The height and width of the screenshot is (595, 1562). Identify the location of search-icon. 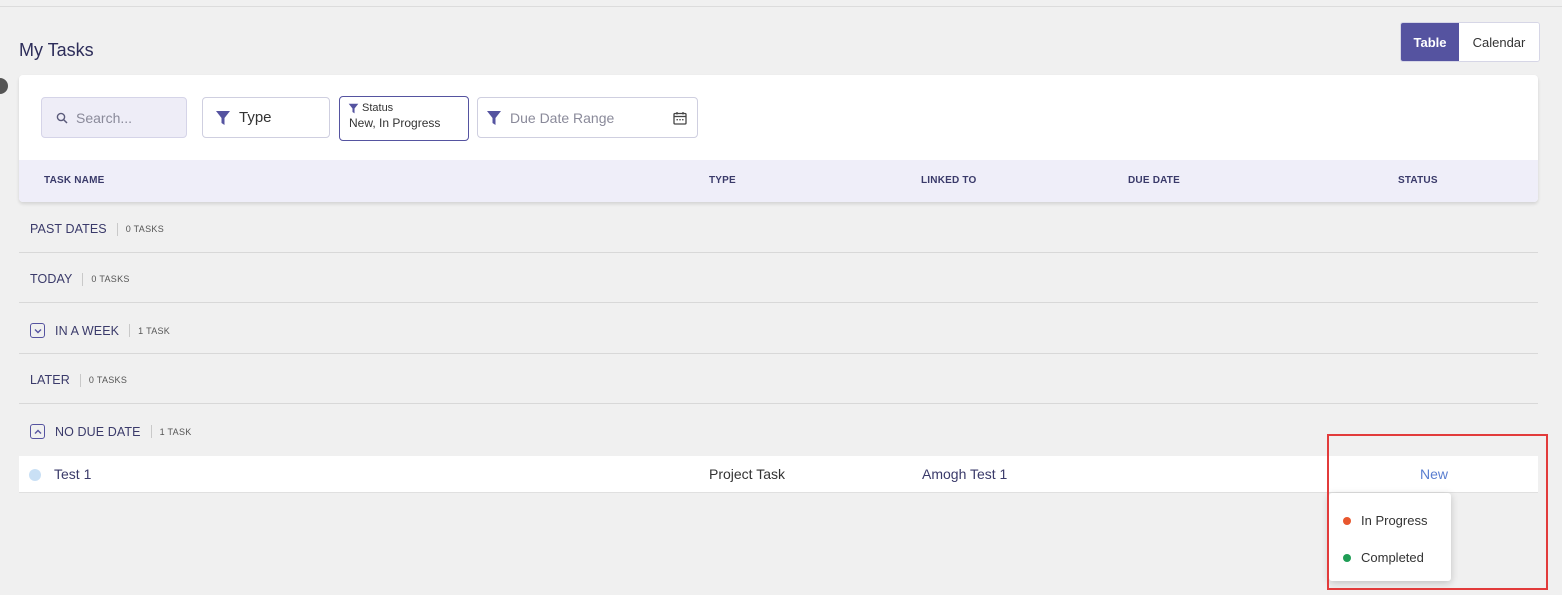
(62, 118).